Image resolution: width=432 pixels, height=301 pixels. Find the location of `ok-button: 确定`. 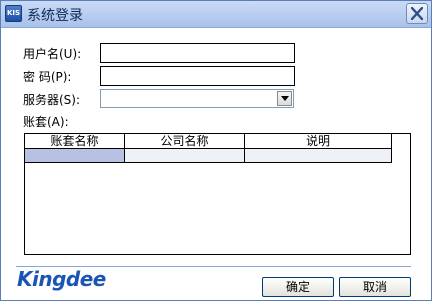

ok-button: 确定 is located at coordinates (298, 287).